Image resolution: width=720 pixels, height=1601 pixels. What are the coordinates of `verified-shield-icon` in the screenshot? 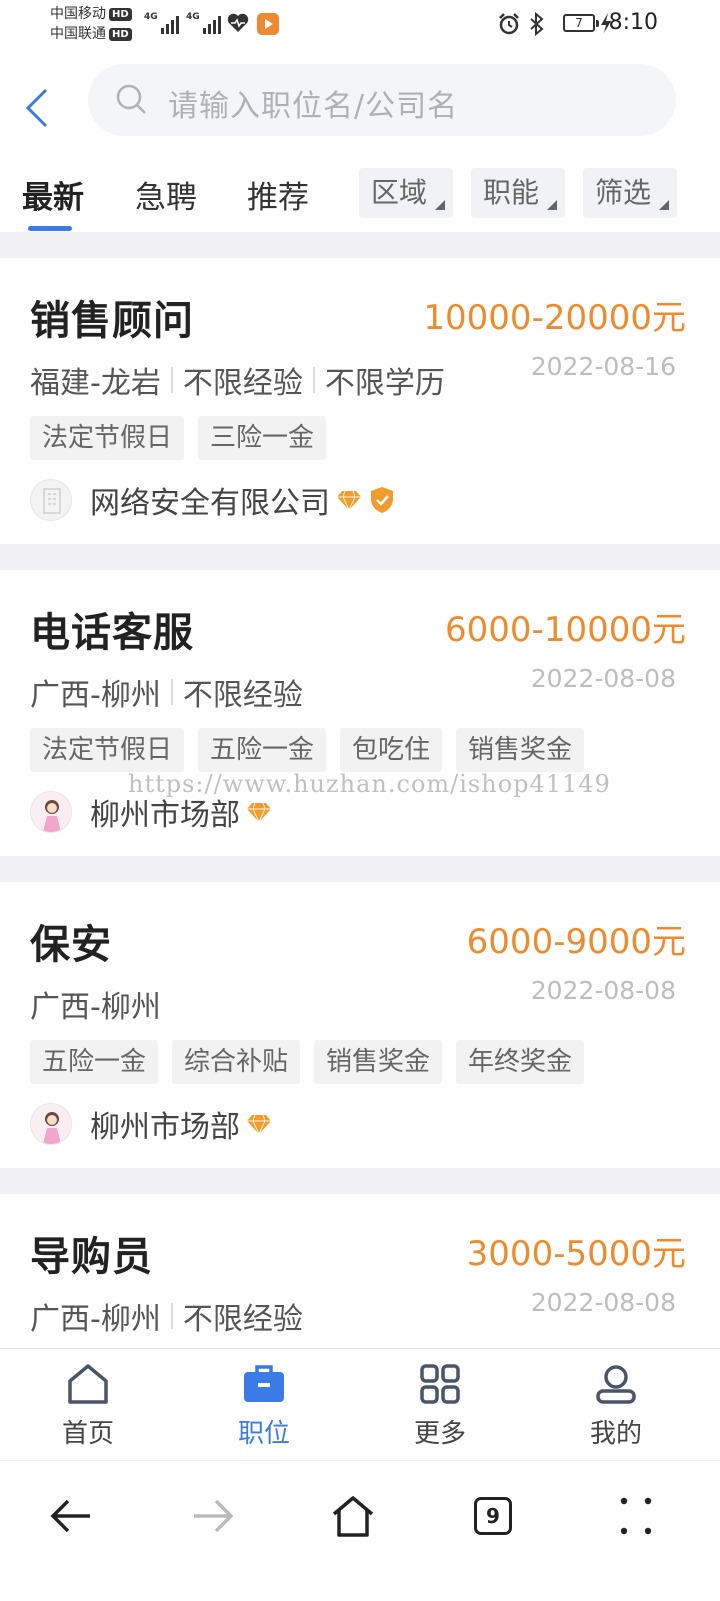 It's located at (382, 500).